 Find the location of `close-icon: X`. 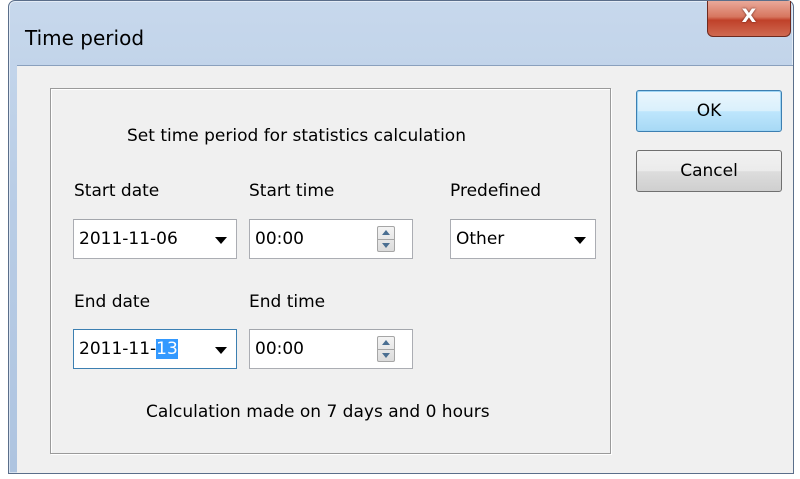

close-icon: X is located at coordinates (749, 16).